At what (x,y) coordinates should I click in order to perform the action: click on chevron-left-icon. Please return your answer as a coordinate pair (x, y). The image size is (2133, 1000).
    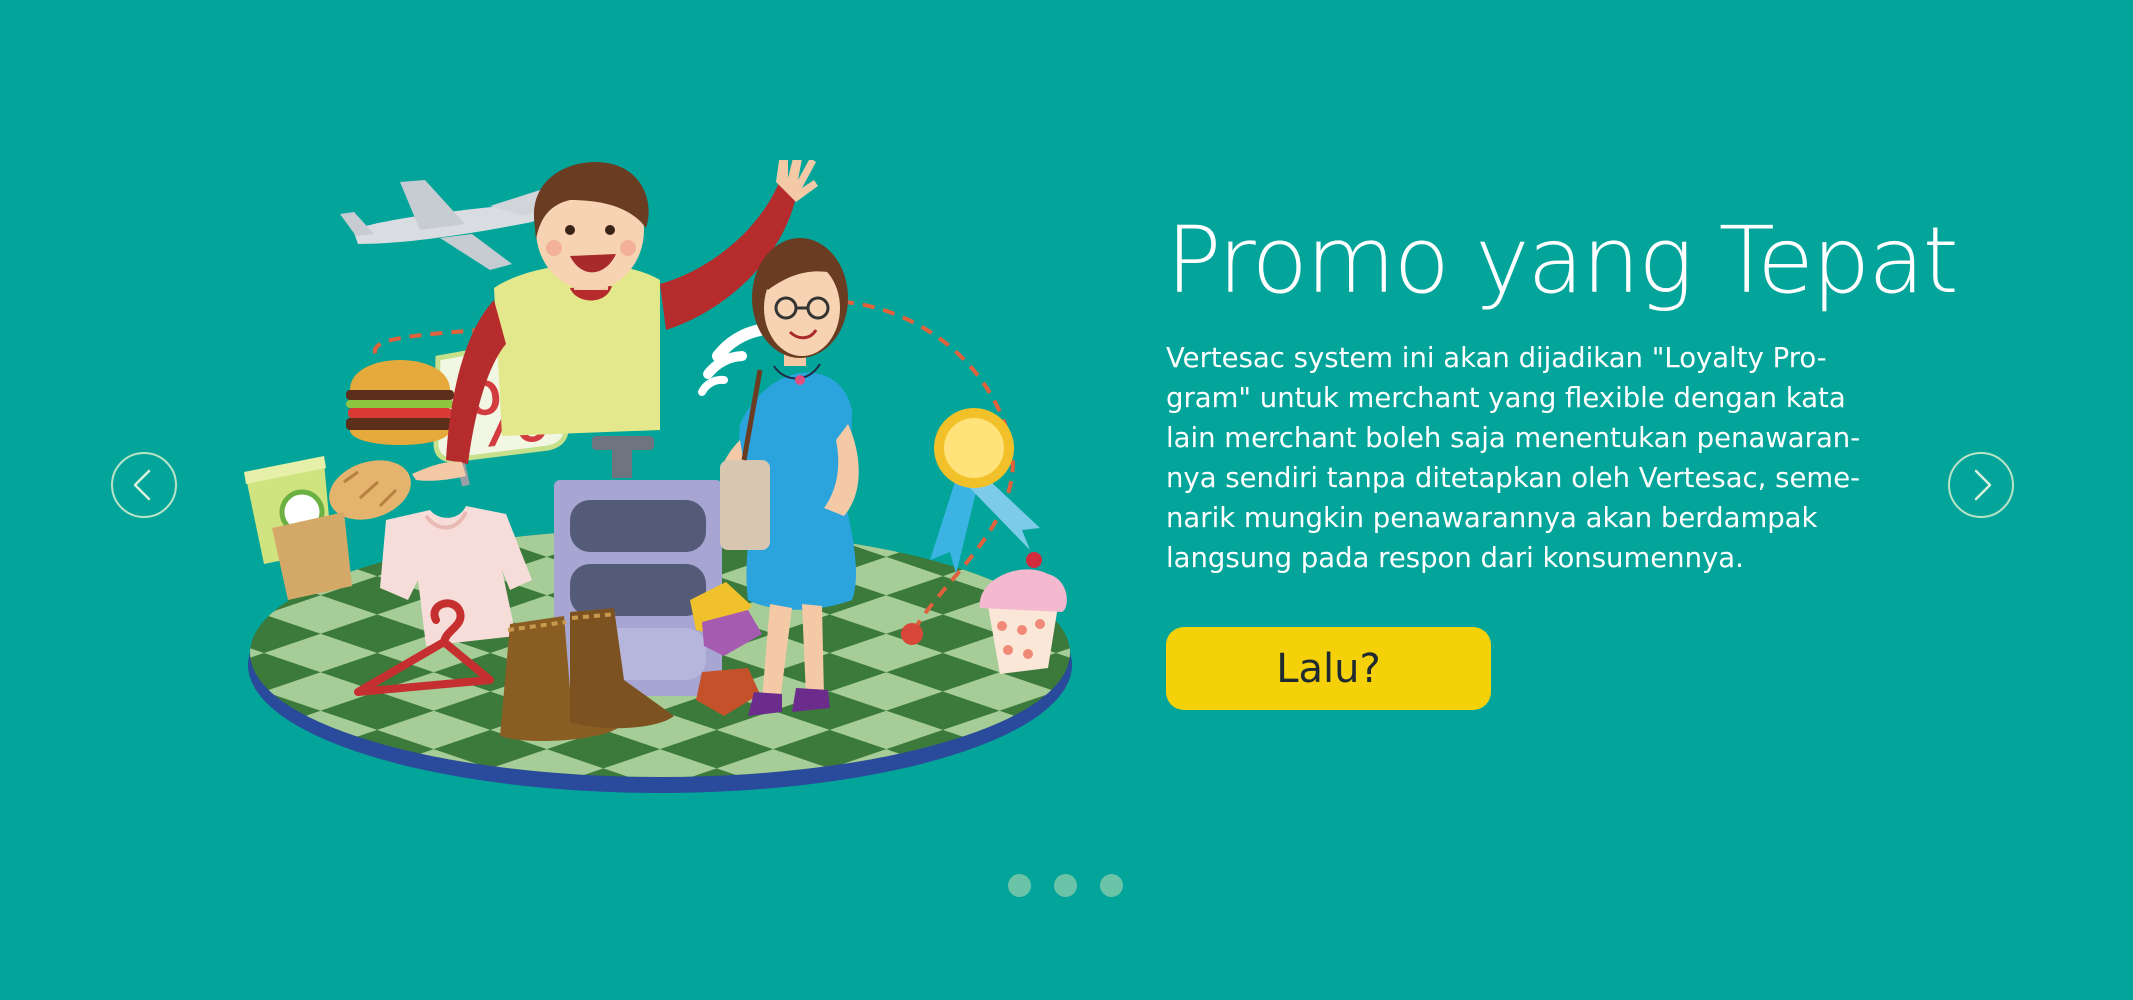
    Looking at the image, I should click on (142, 485).